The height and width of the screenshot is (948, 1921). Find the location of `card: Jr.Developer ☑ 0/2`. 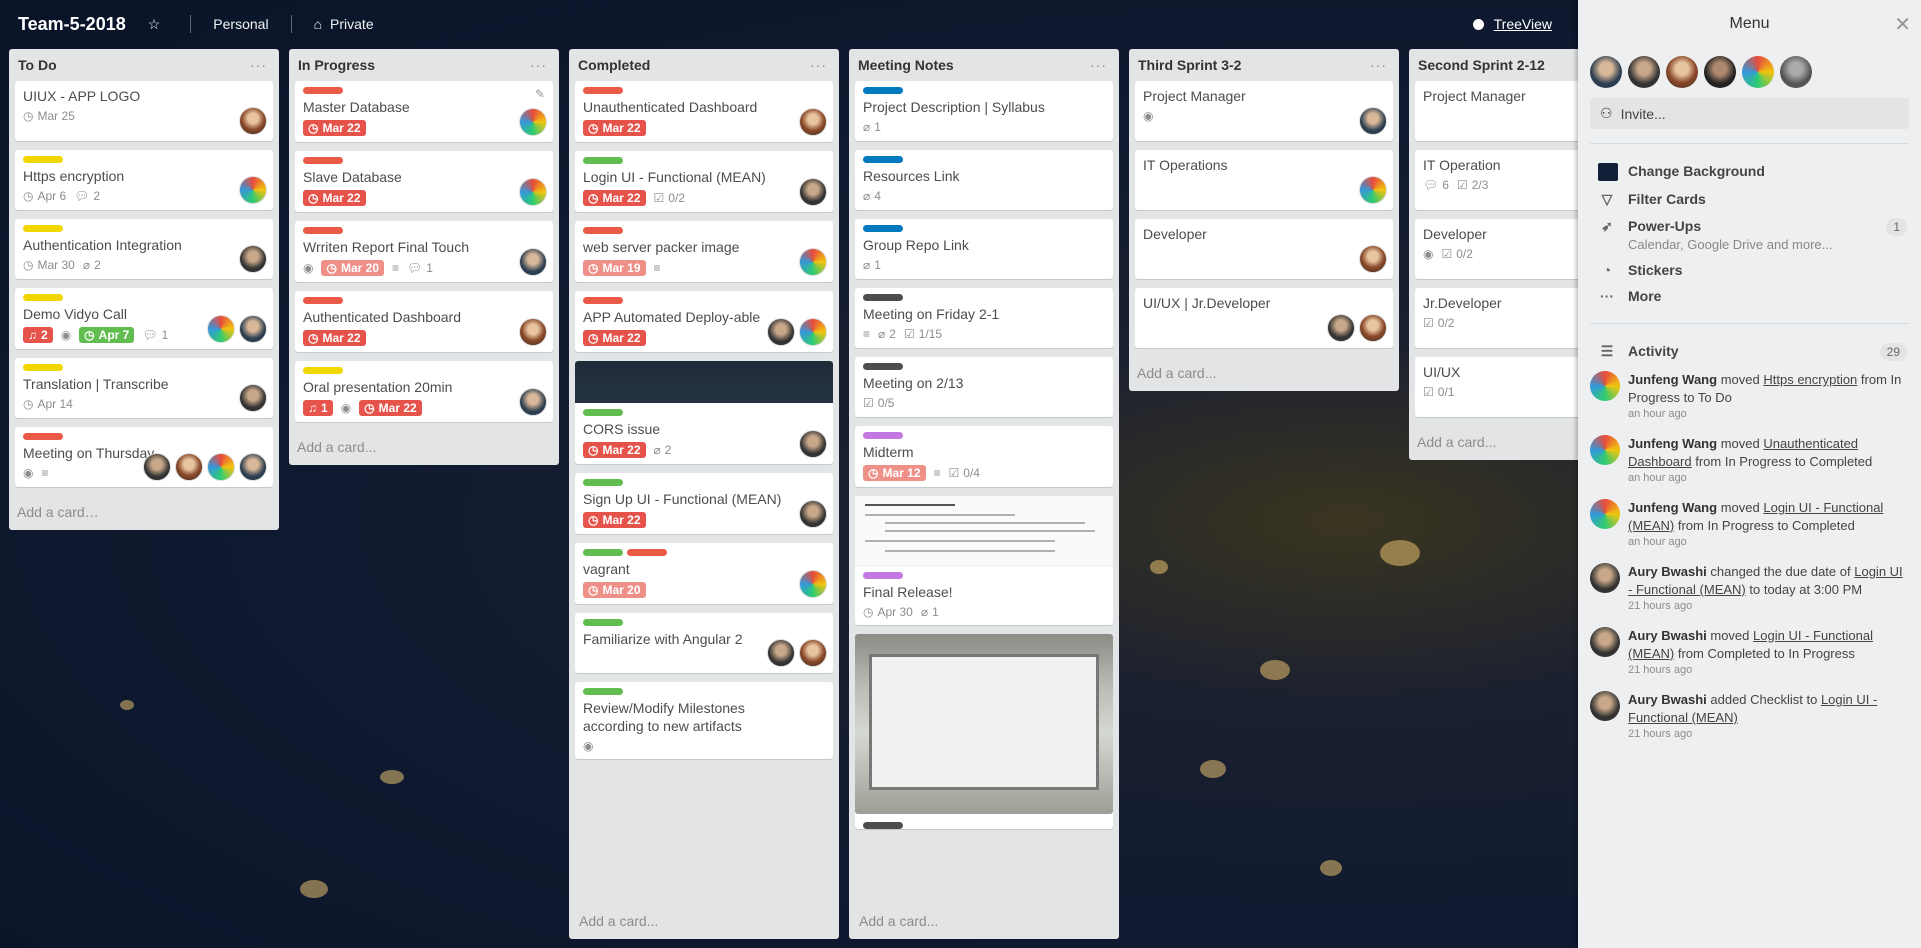

card: Jr.Developer ☑ 0/2 is located at coordinates (1497, 318).